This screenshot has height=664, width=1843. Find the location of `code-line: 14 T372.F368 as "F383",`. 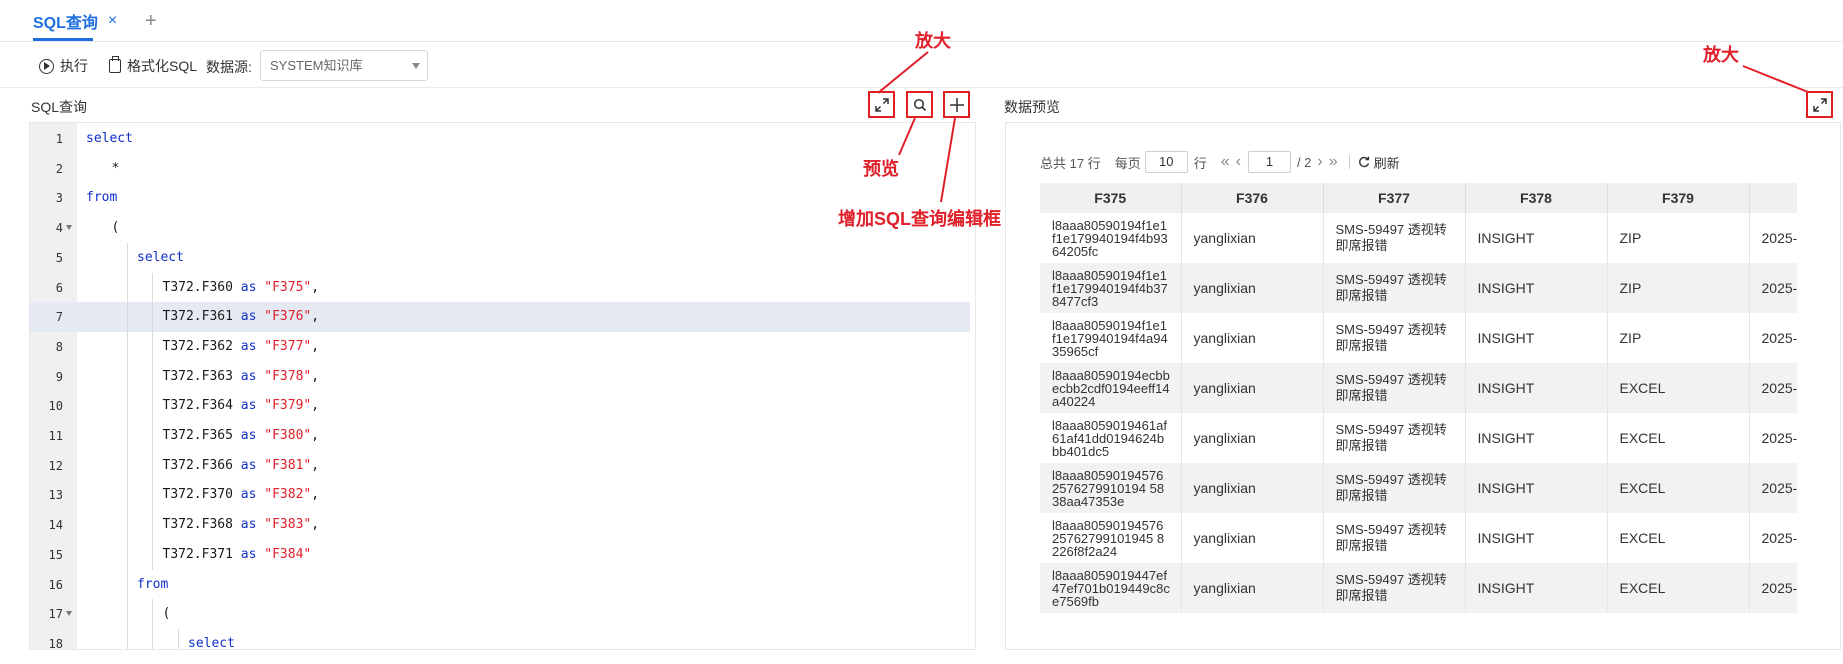

code-line: 14 T372.F368 as "F383", is located at coordinates (500, 525).